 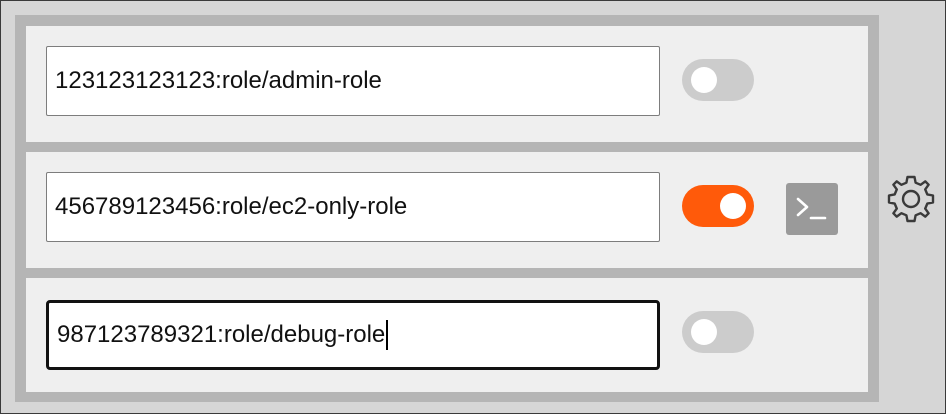 I want to click on gear-icon, so click(x=911, y=199).